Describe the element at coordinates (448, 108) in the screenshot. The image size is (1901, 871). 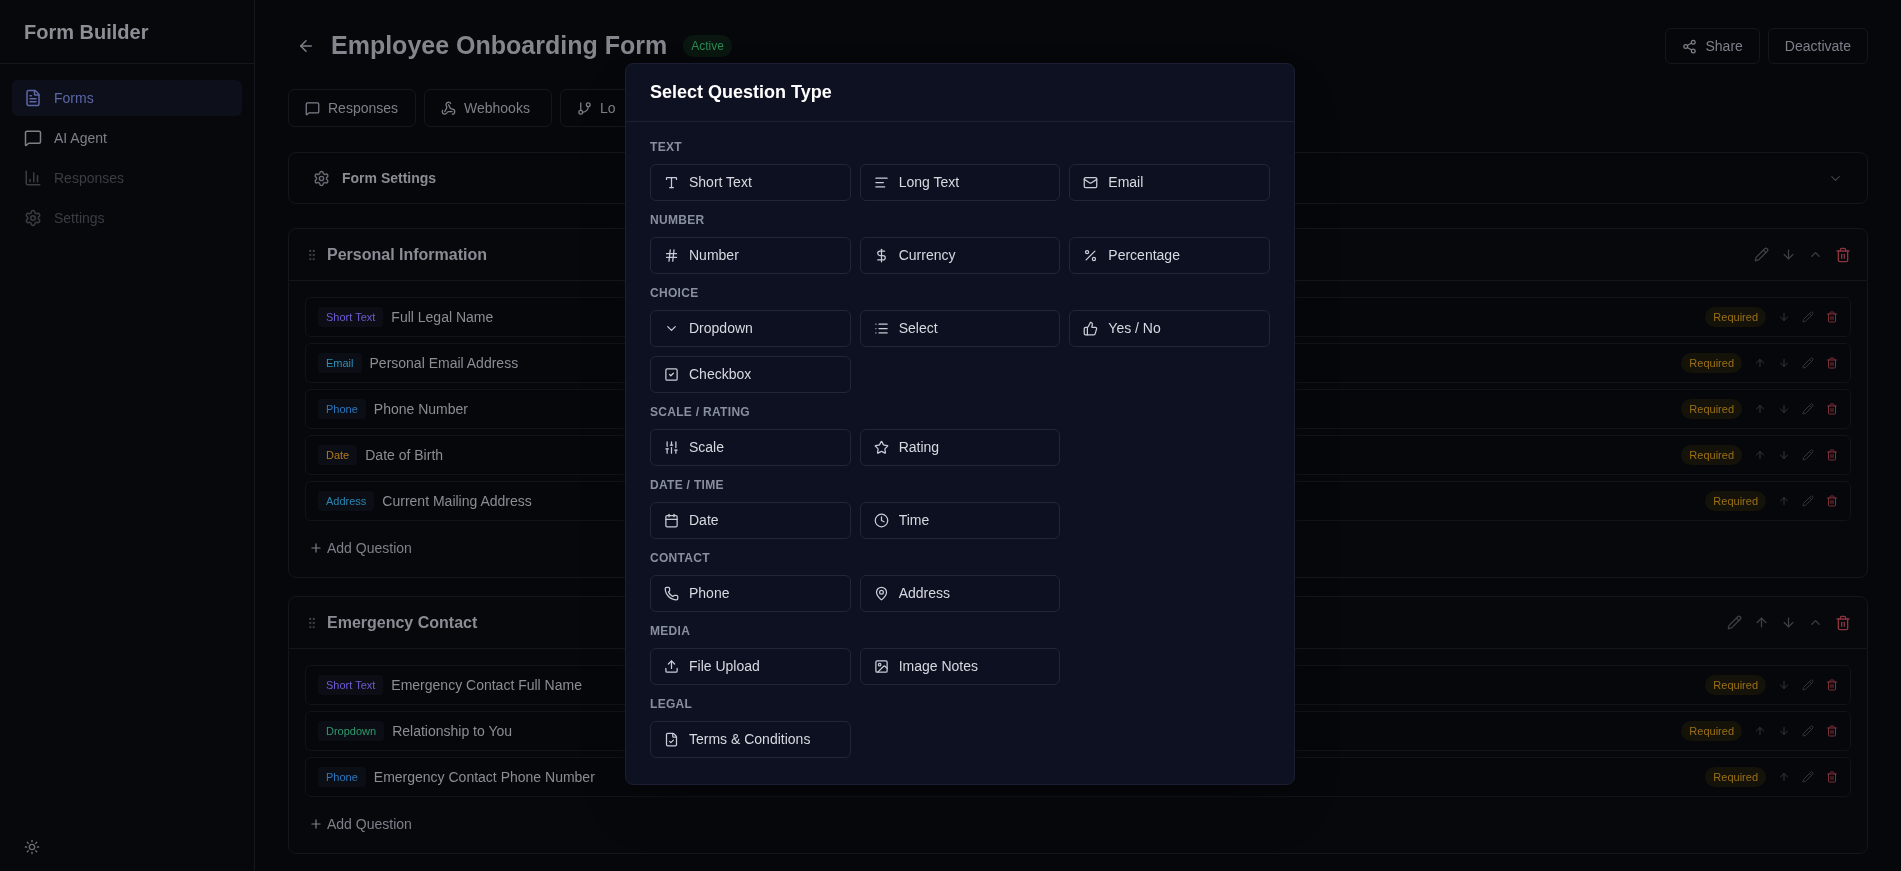
I see `webhook-icon` at that location.